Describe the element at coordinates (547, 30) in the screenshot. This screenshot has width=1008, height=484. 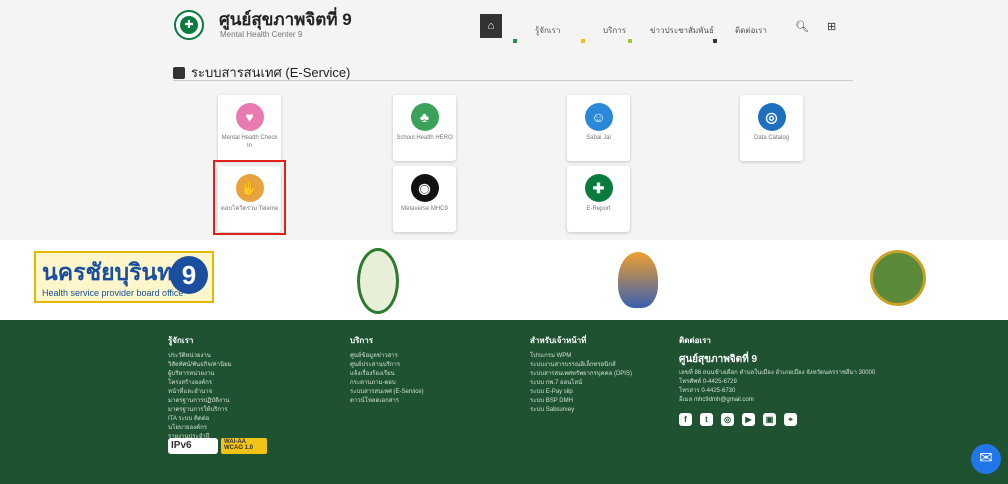
I see `nav-item: รู้จักเรา` at that location.